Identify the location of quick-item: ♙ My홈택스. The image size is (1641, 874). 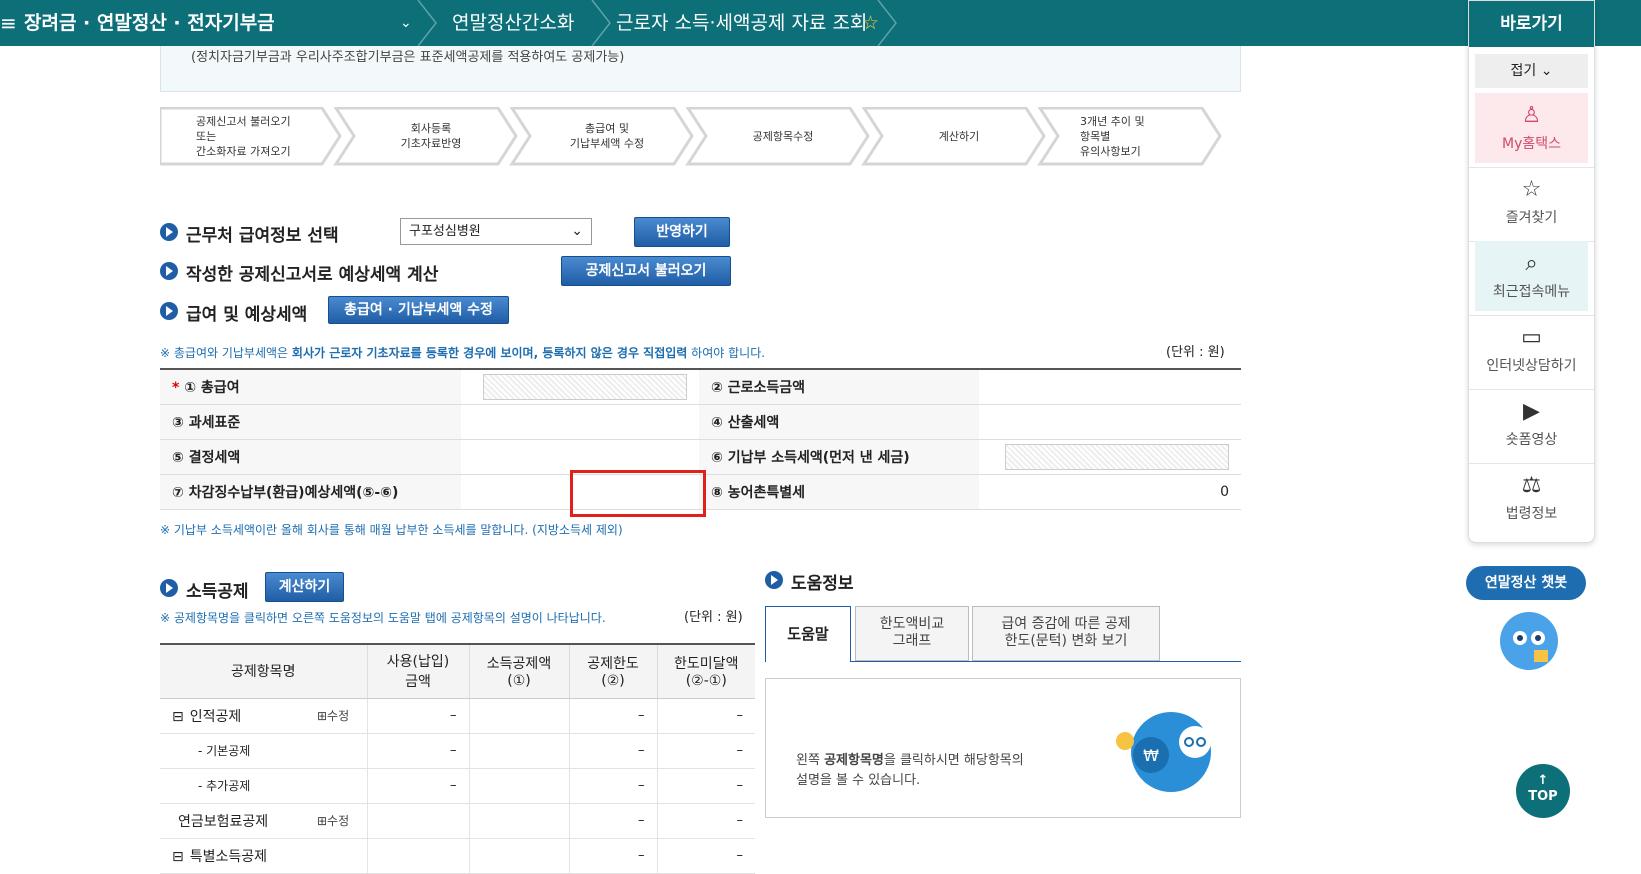
(1531, 128).